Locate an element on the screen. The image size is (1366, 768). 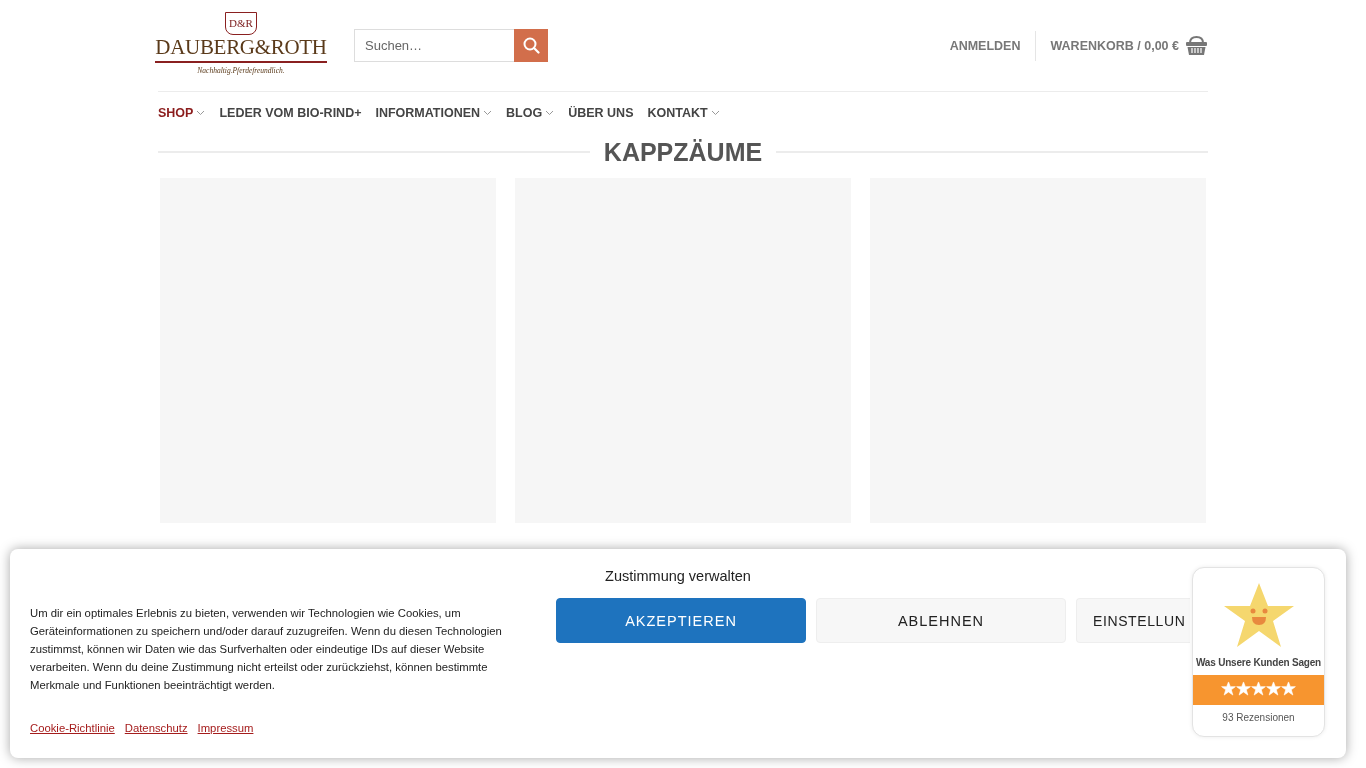
nav-link: LEDER VOM BIO-RIND+ is located at coordinates (290, 113).